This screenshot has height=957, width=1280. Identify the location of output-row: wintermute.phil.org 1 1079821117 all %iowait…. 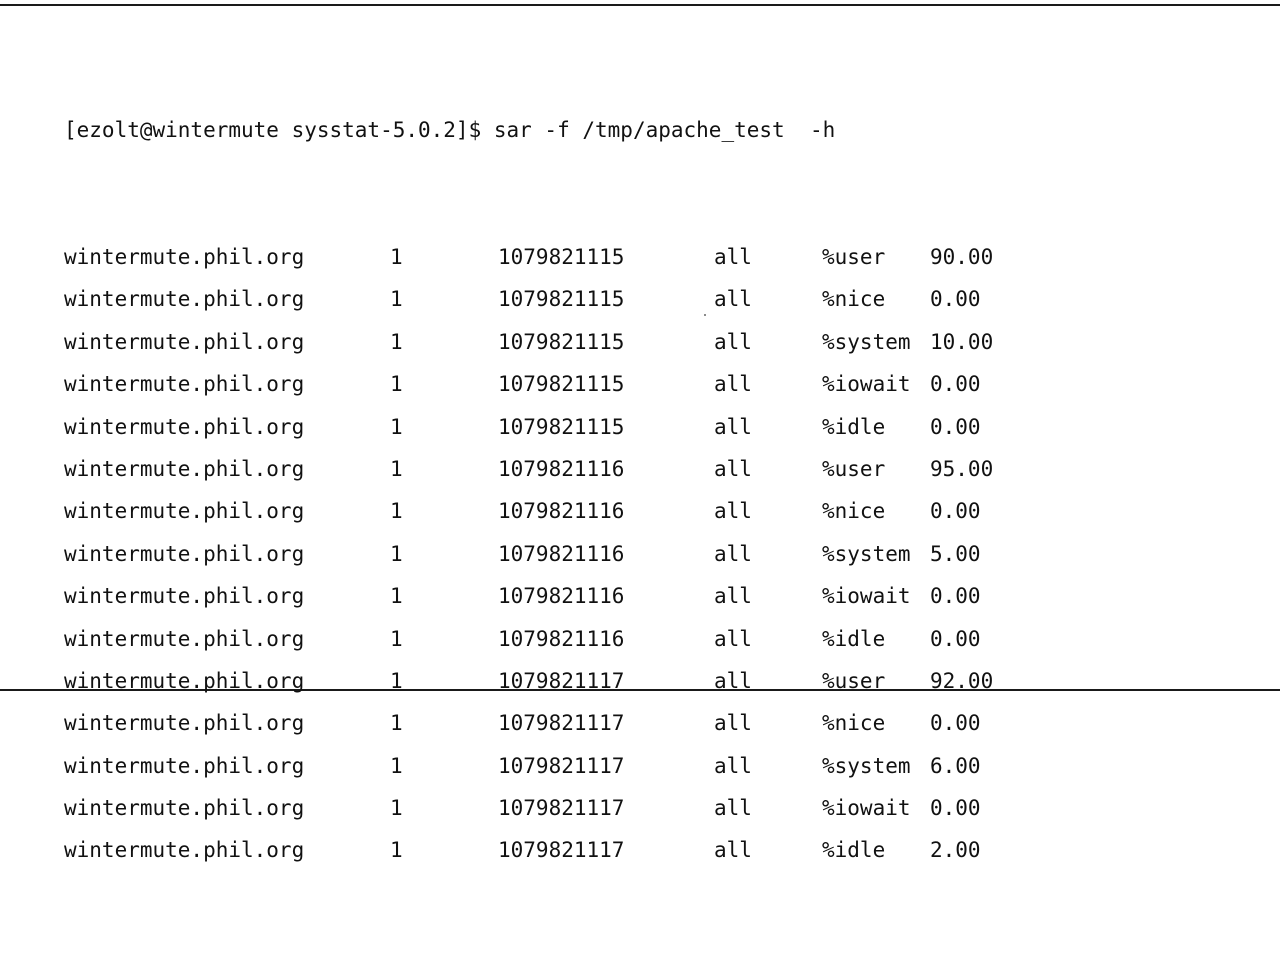
(564, 808).